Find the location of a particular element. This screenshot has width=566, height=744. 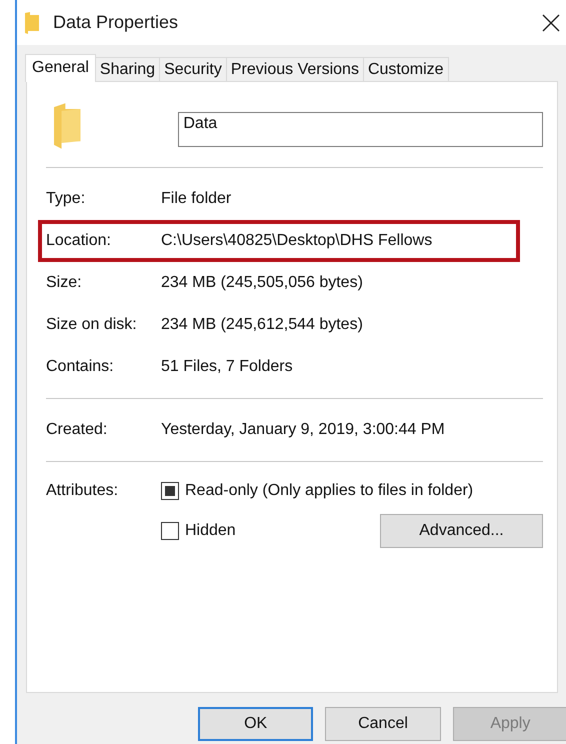

checkbox-label: Hidden is located at coordinates (210, 531).